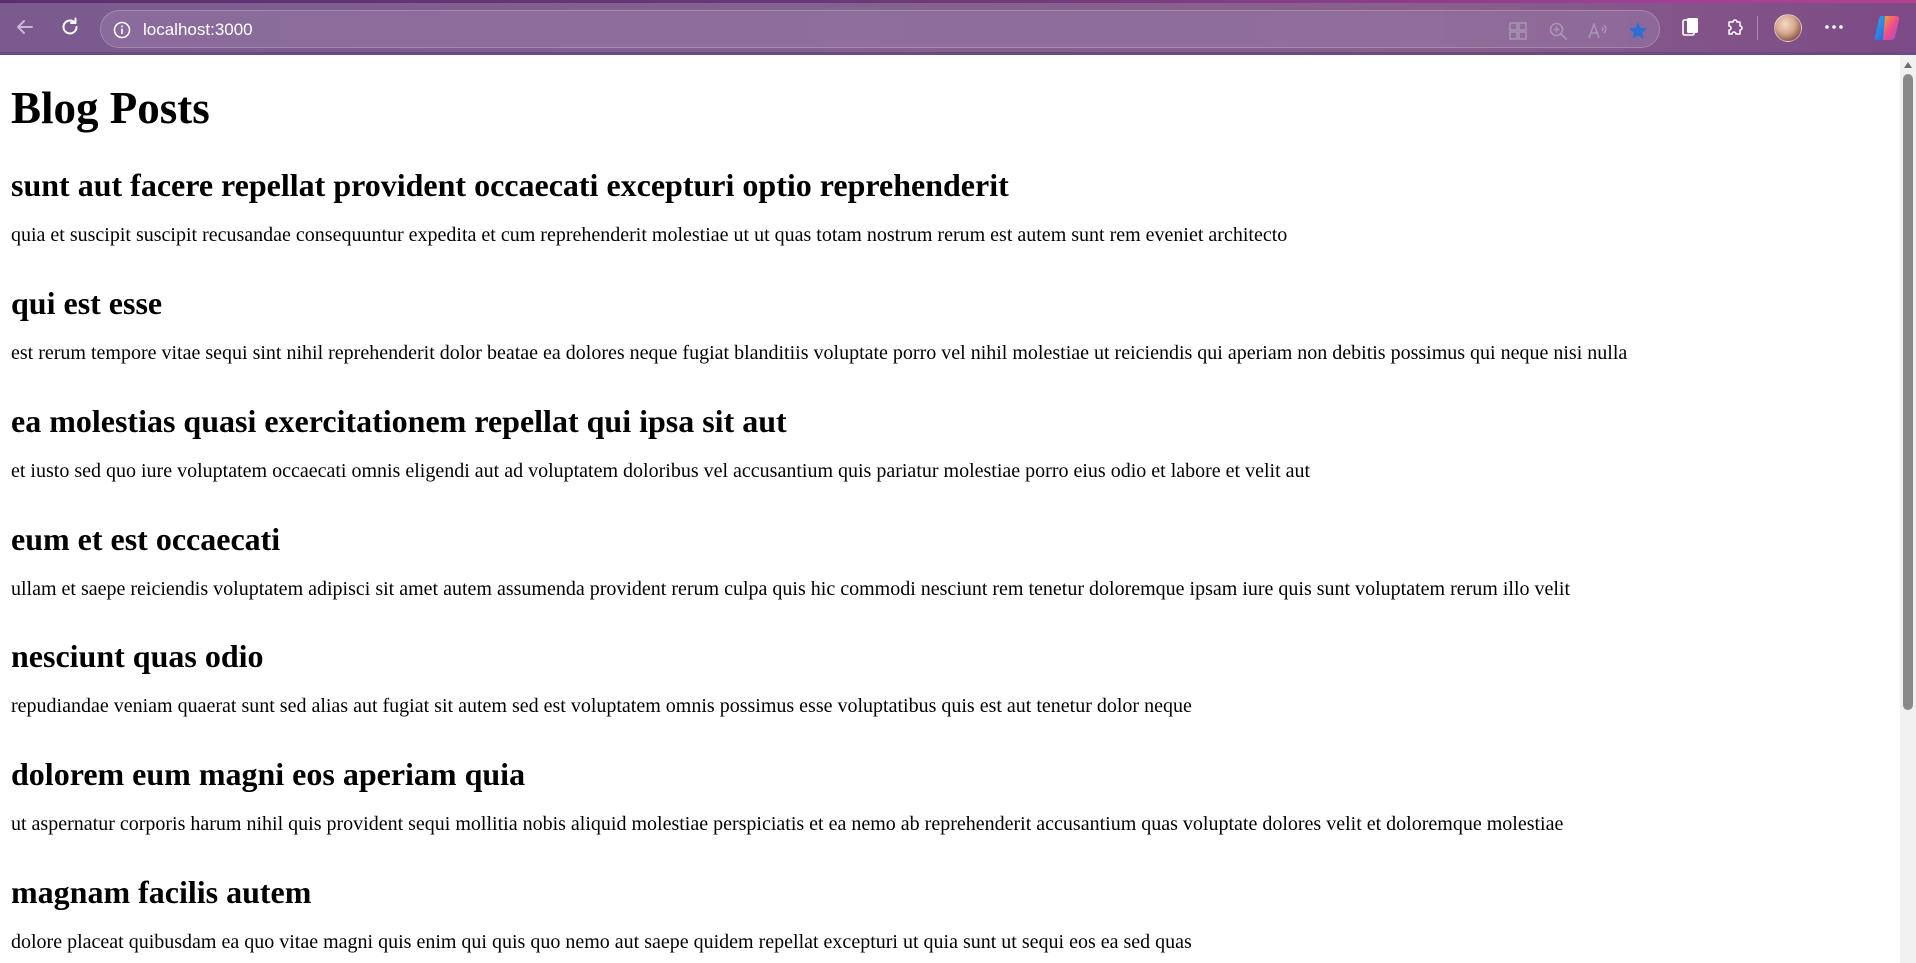  I want to click on post-title: dolorem eum magni eos aperiam quia, so click(268, 774).